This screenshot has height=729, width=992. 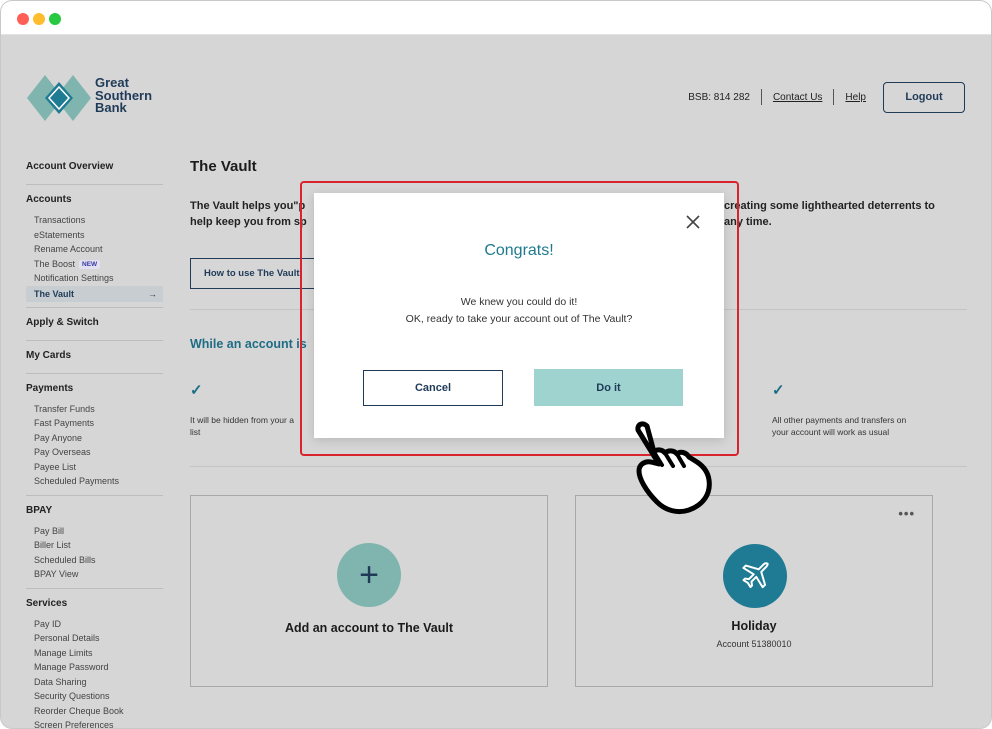 I want to click on sidebar-item-account-overview: Account Overview, so click(x=94, y=168).